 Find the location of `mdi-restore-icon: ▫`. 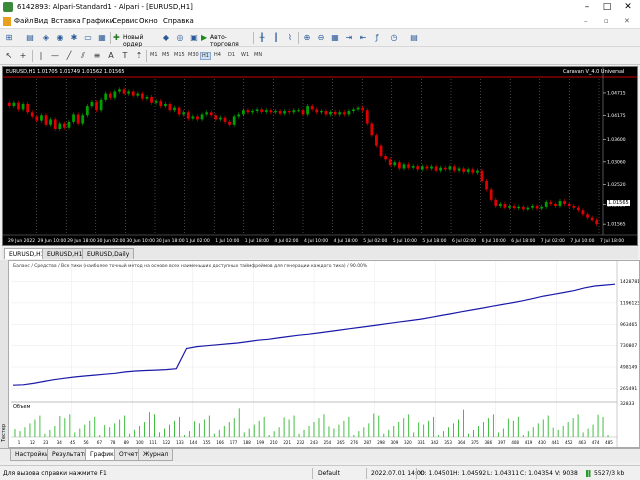

mdi-restore-icon: ▫ is located at coordinates (606, 21).